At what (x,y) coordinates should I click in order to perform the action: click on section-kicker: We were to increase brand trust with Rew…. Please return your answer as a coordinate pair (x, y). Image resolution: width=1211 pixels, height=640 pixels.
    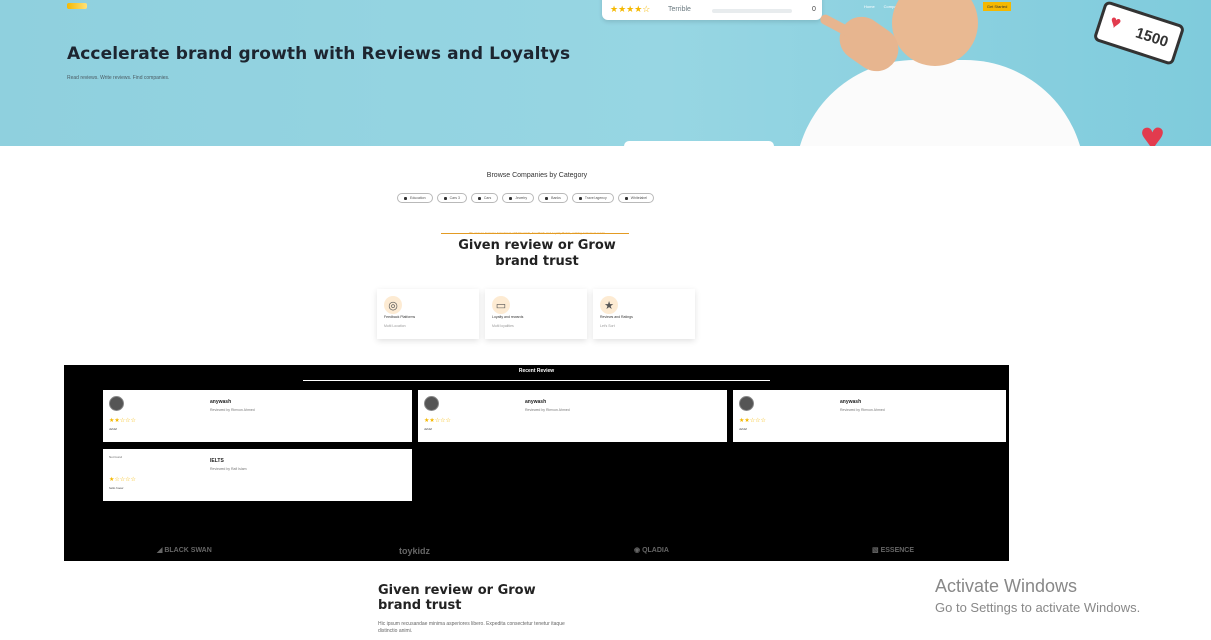
    Looking at the image, I should click on (537, 233).